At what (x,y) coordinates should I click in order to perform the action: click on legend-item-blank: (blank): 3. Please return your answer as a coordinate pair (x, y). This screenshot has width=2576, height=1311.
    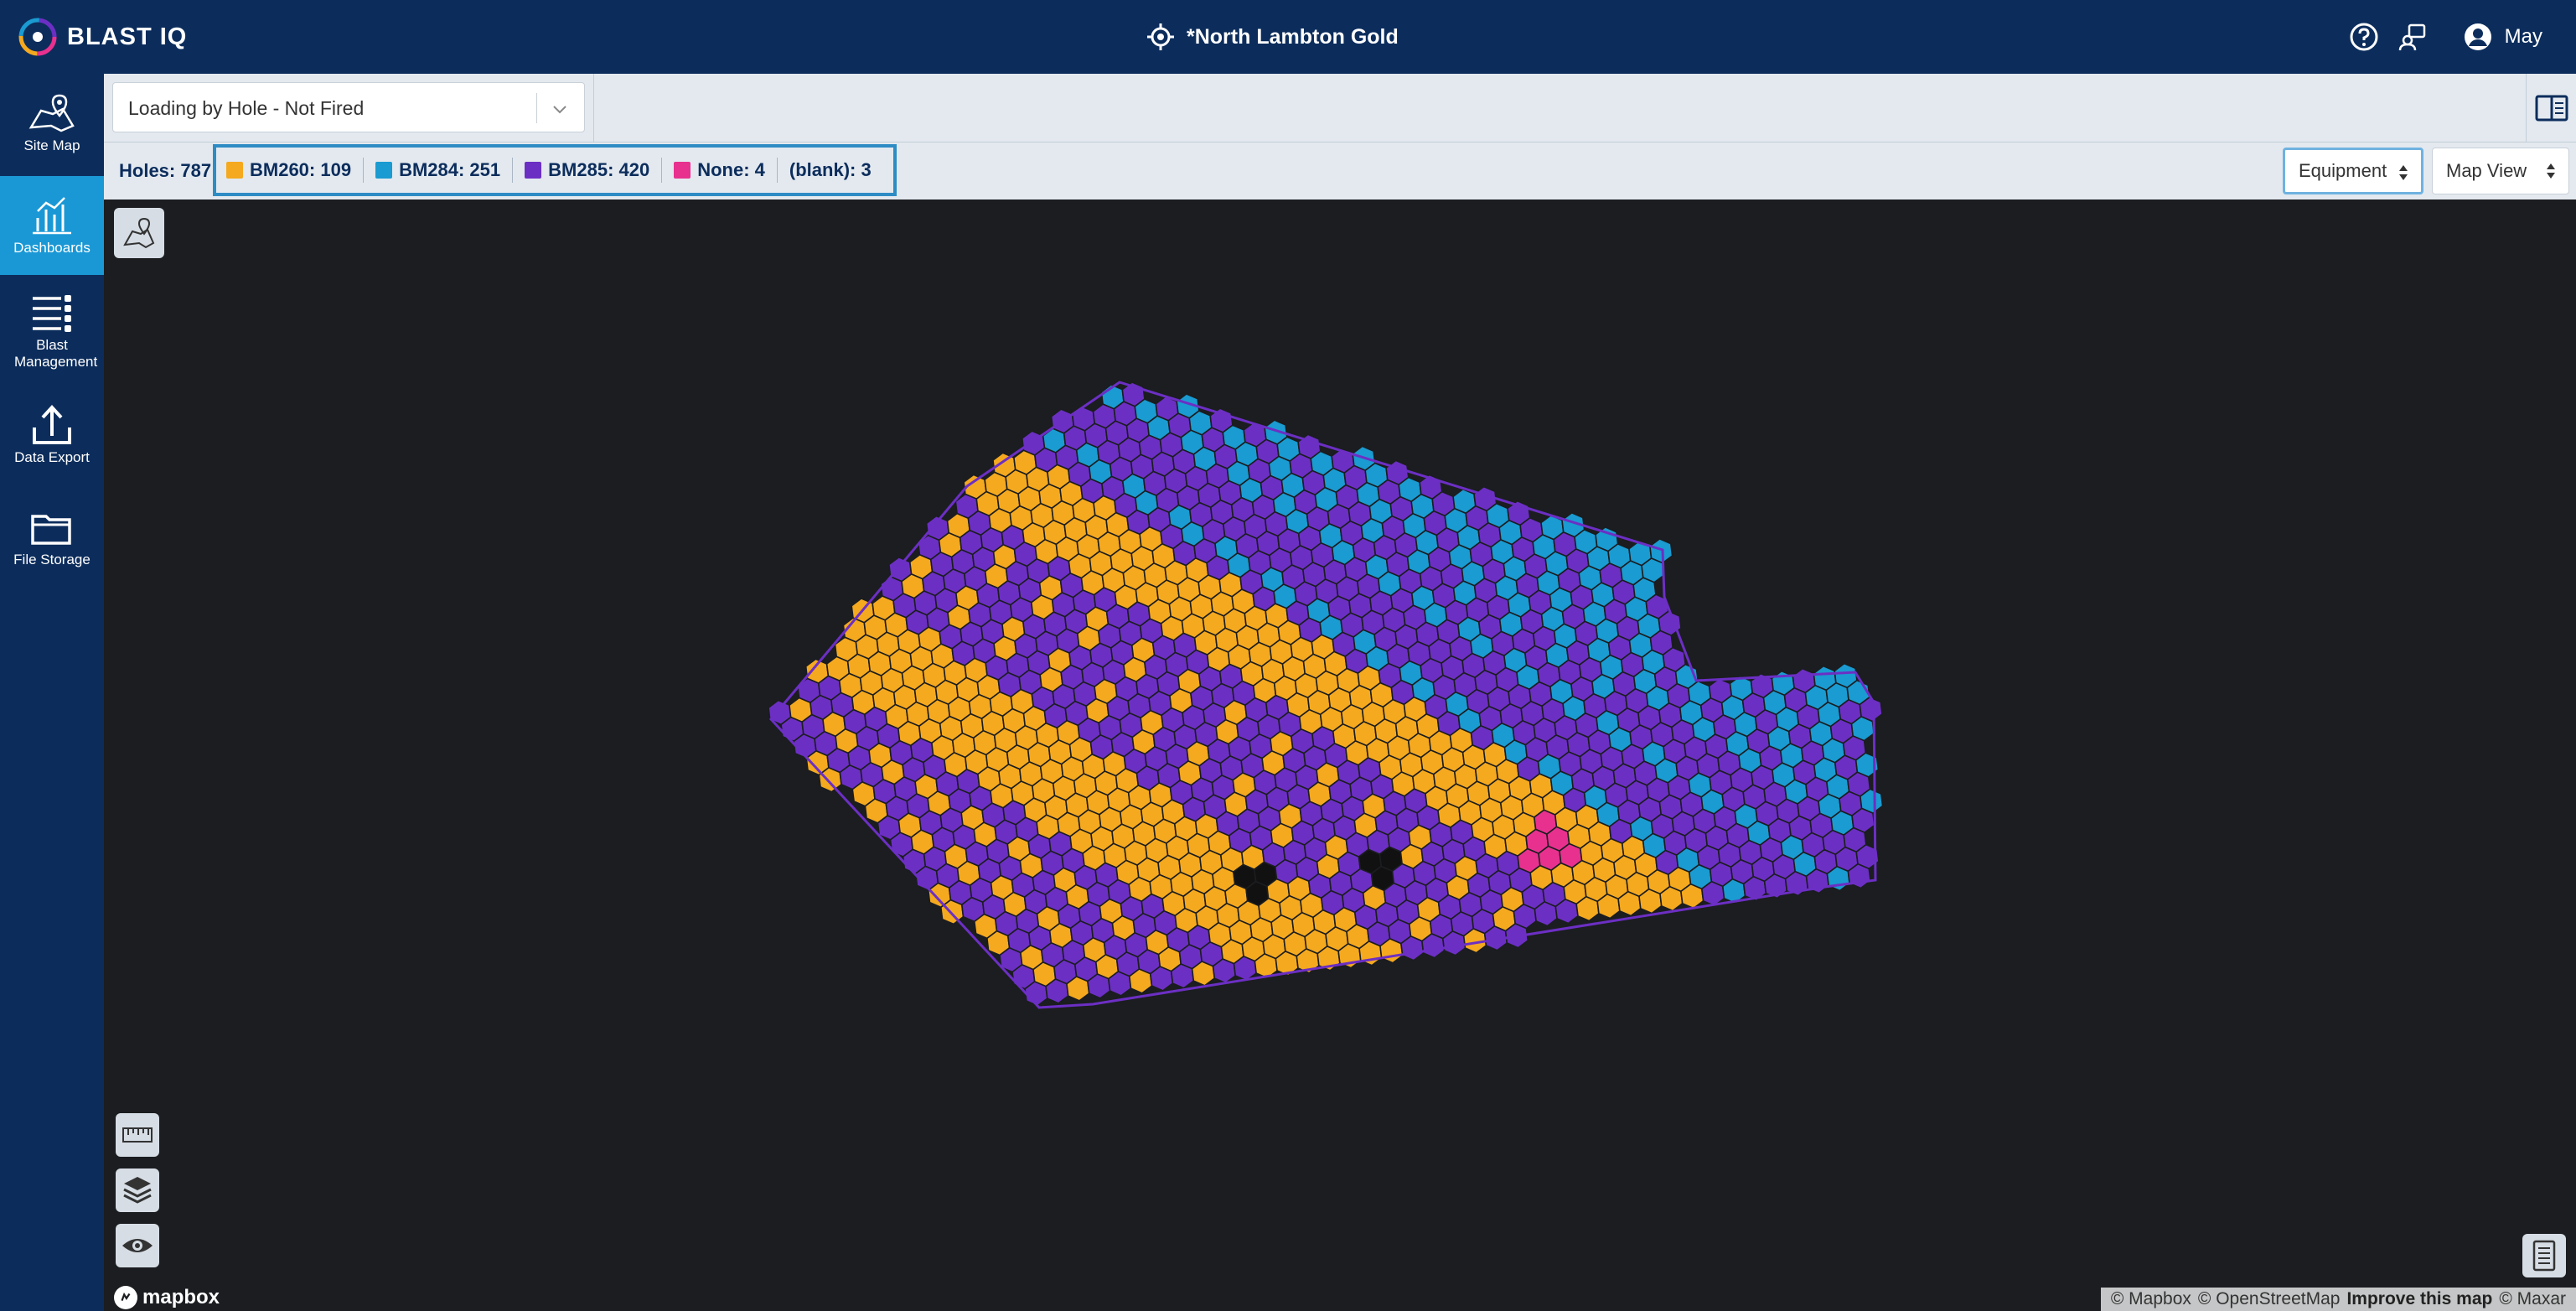
    Looking at the image, I should click on (829, 170).